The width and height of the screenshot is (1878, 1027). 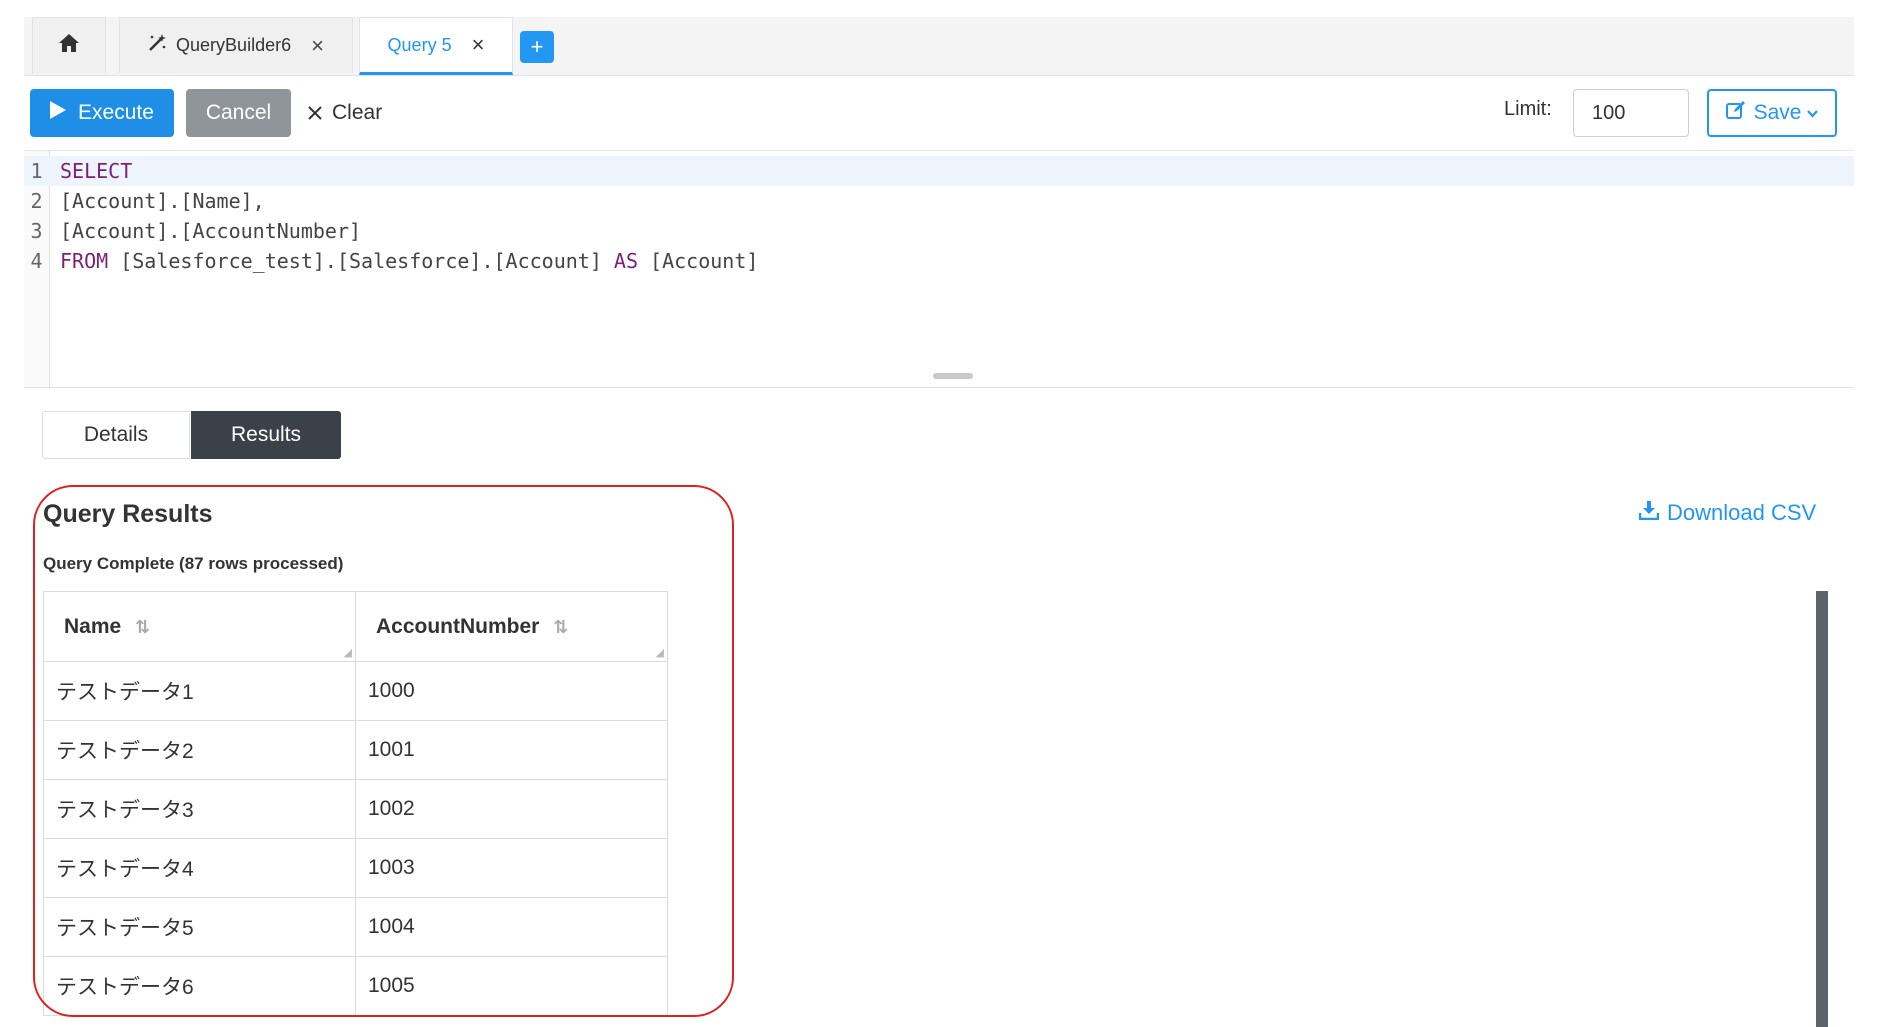 What do you see at coordinates (193, 563) in the screenshot?
I see `results-status: Query Complete (87 rows processed)` at bounding box center [193, 563].